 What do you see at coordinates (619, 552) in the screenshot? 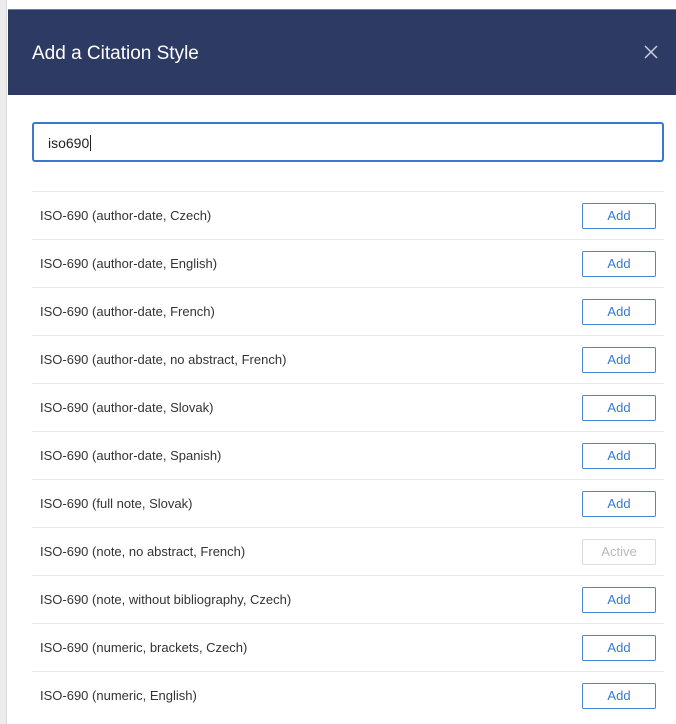
I see `active-button: Active` at bounding box center [619, 552].